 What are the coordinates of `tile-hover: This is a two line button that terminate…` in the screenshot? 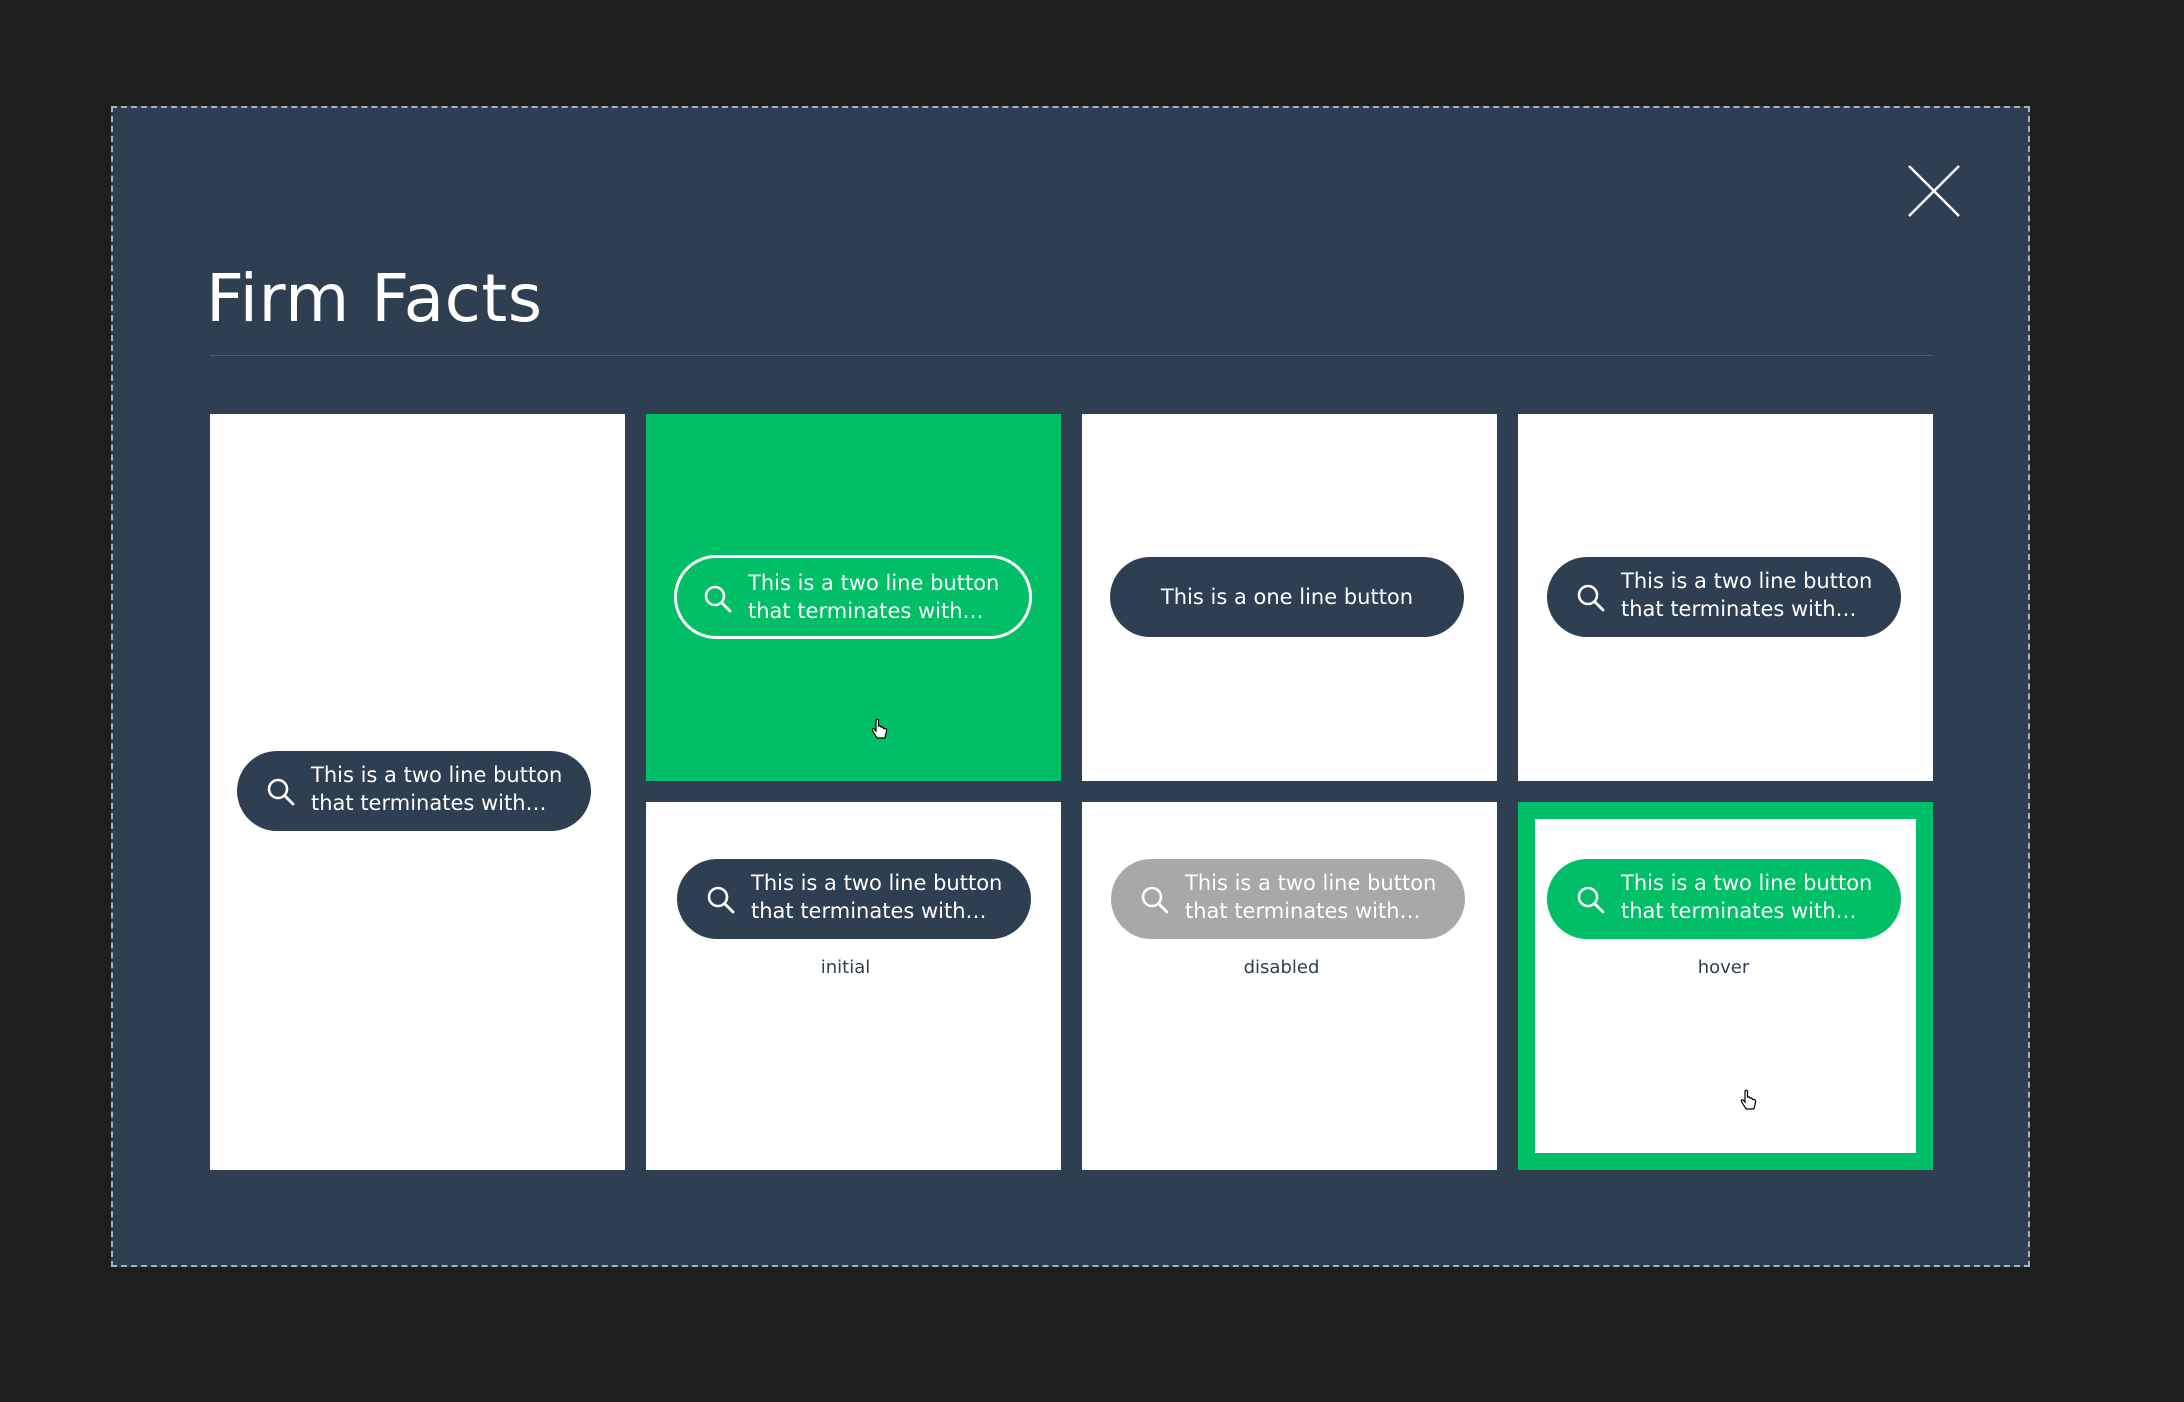 It's located at (1725, 986).